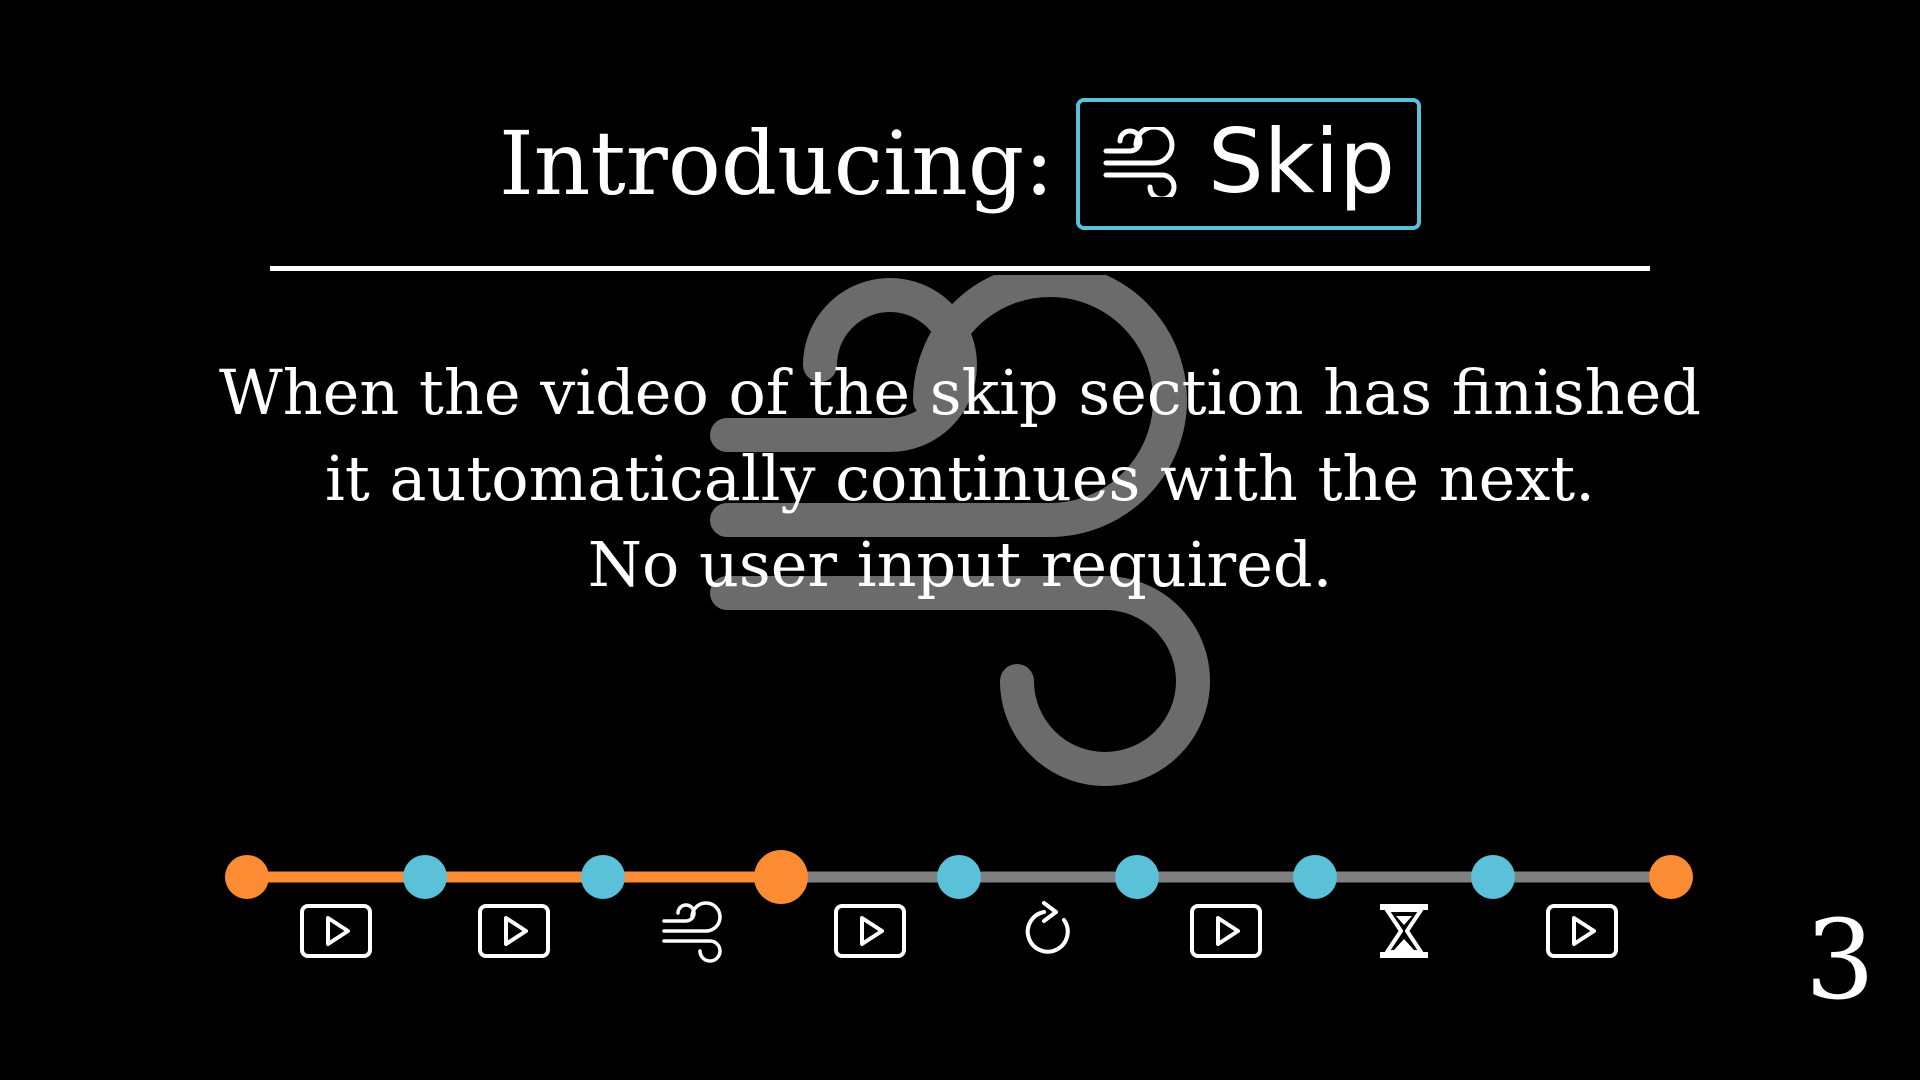  What do you see at coordinates (781, 877) in the screenshot?
I see `timeline-current-node` at bounding box center [781, 877].